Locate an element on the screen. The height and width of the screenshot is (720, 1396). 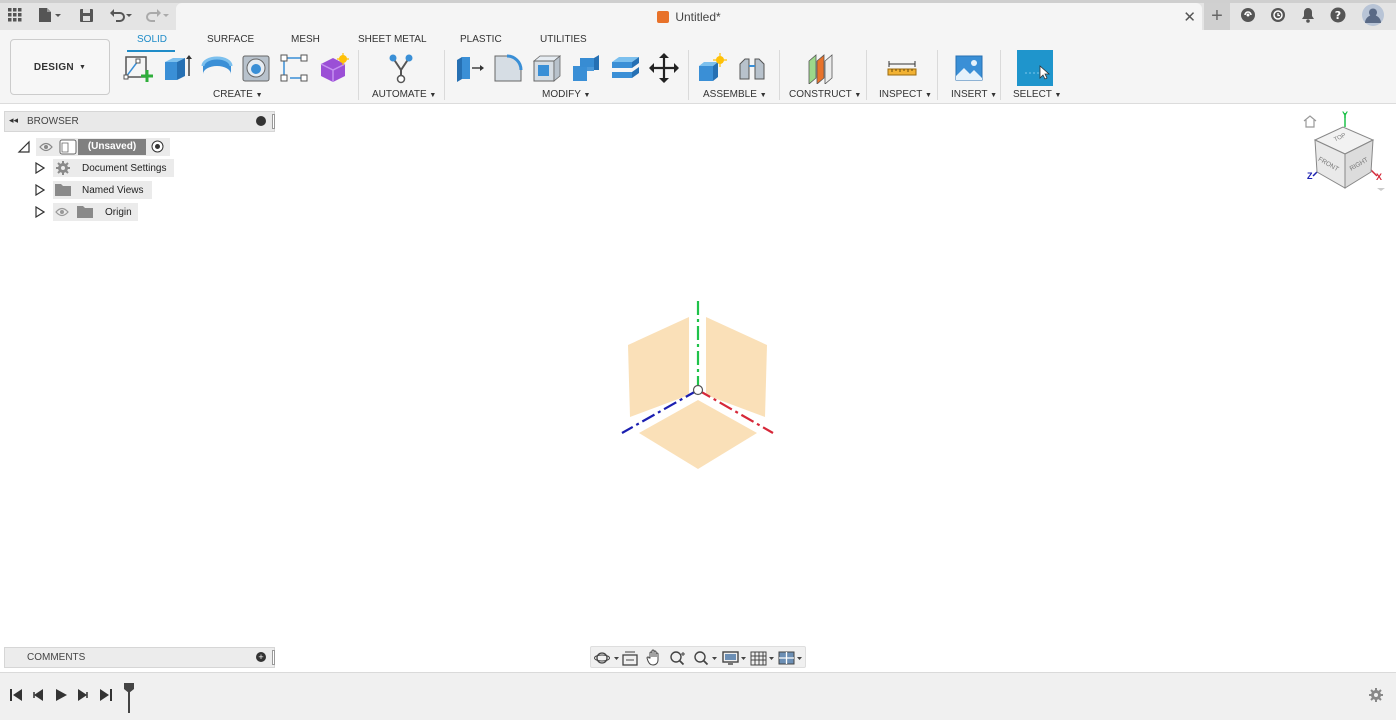
display-settings-icon is located at coordinates (735, 658).